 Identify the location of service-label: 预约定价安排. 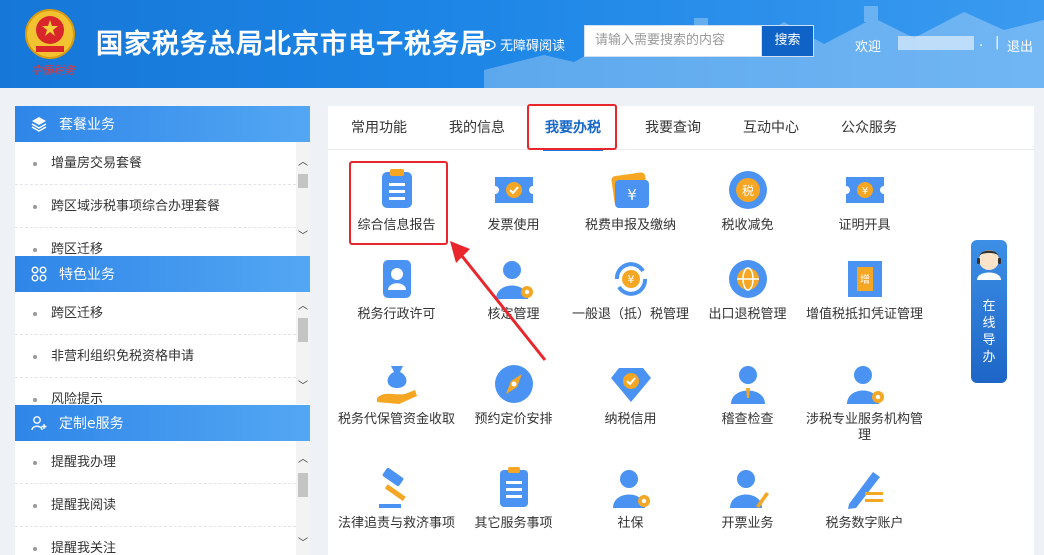
(513, 419).